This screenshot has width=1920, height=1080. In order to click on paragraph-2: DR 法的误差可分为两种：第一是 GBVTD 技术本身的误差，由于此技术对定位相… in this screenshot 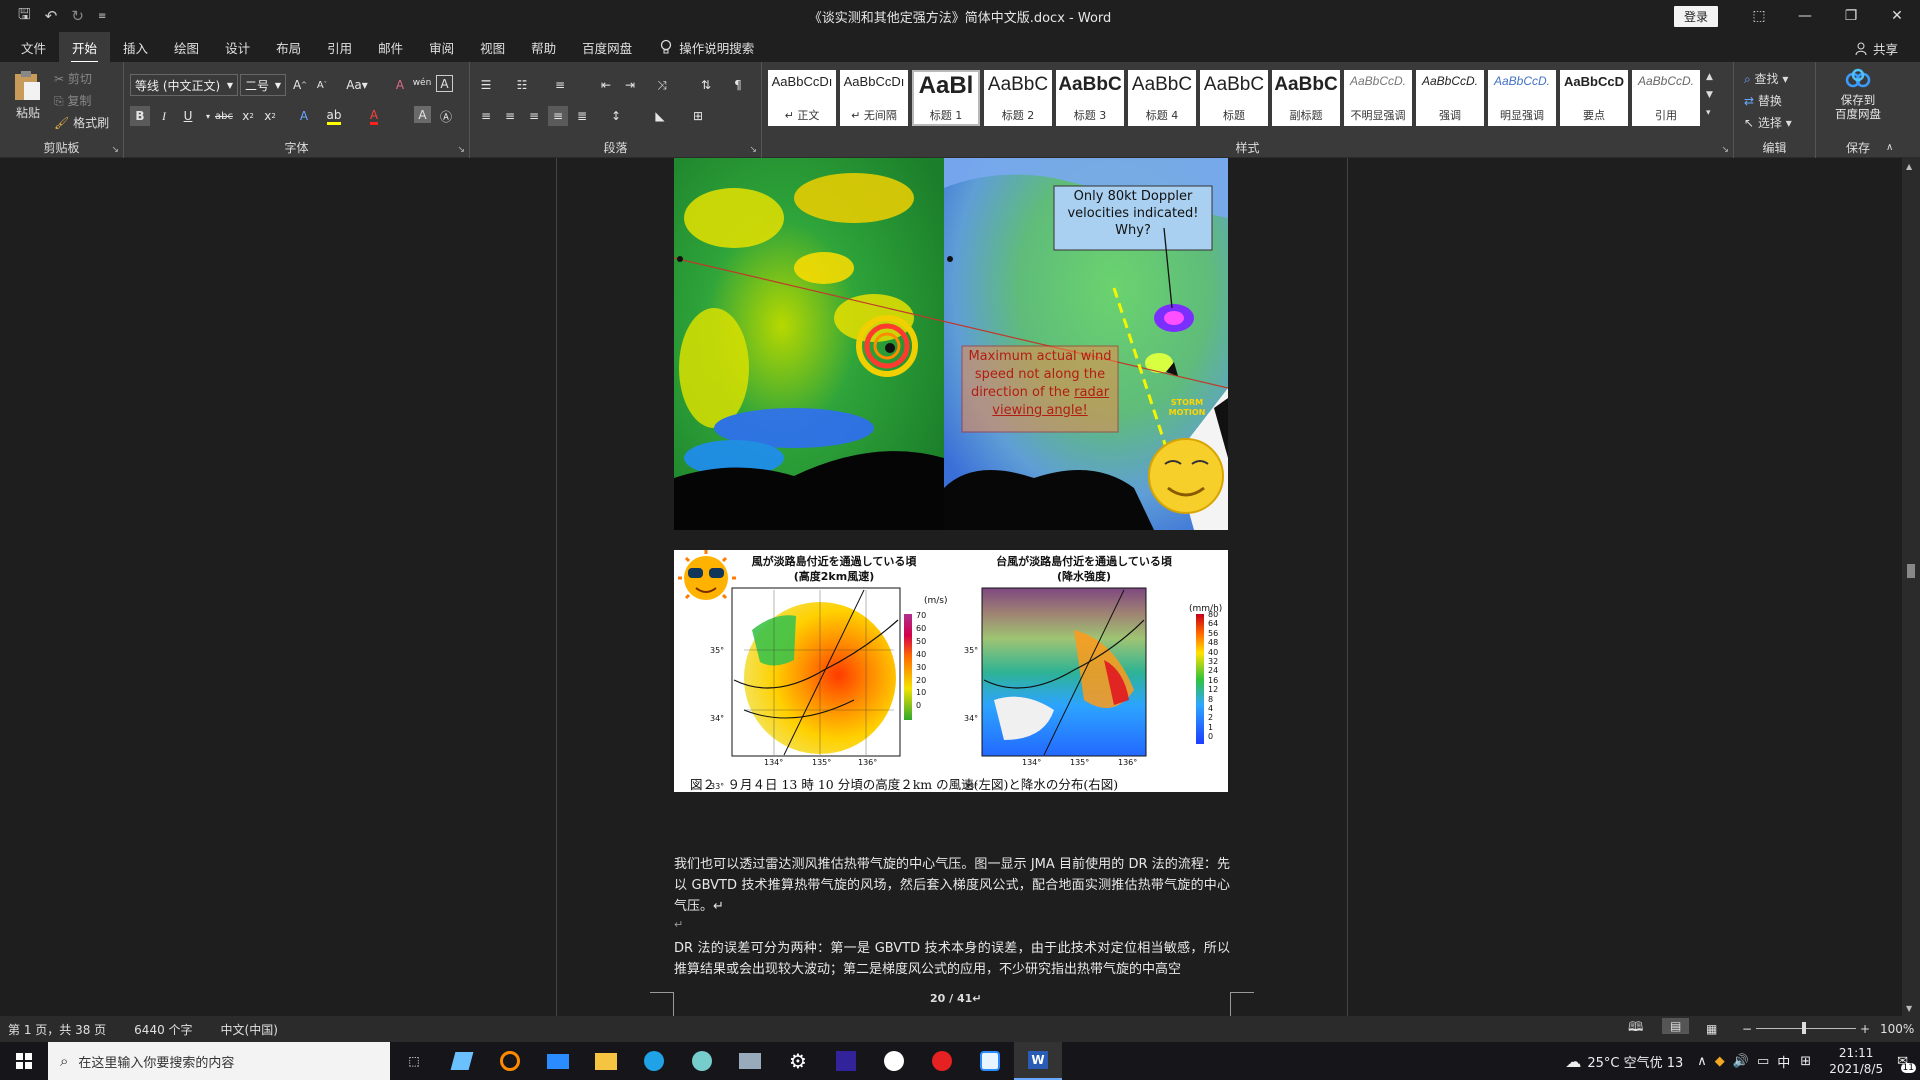, I will do `click(952, 959)`.